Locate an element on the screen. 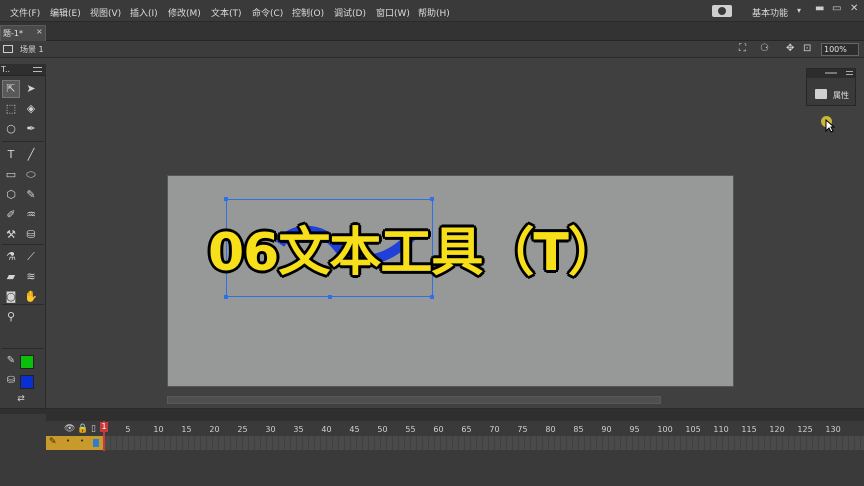 The width and height of the screenshot is (864, 486). menu-view: 视图(V) is located at coordinates (105, 12).